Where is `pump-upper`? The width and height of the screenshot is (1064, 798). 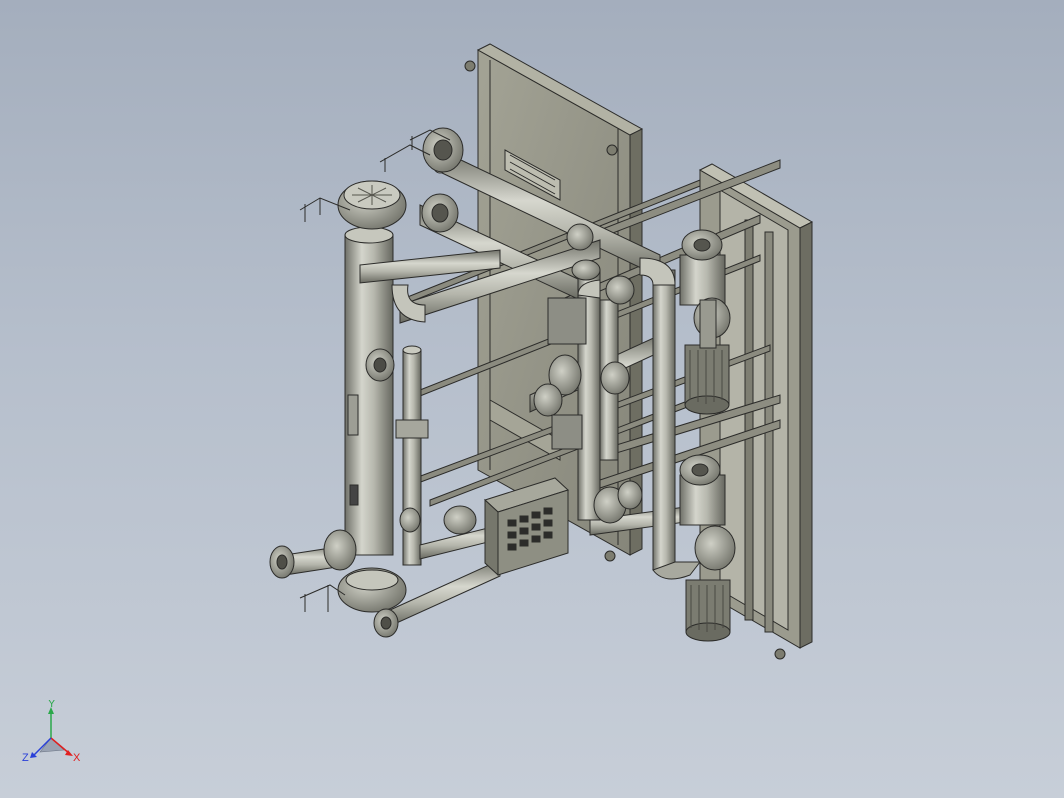 pump-upper is located at coordinates (705, 322).